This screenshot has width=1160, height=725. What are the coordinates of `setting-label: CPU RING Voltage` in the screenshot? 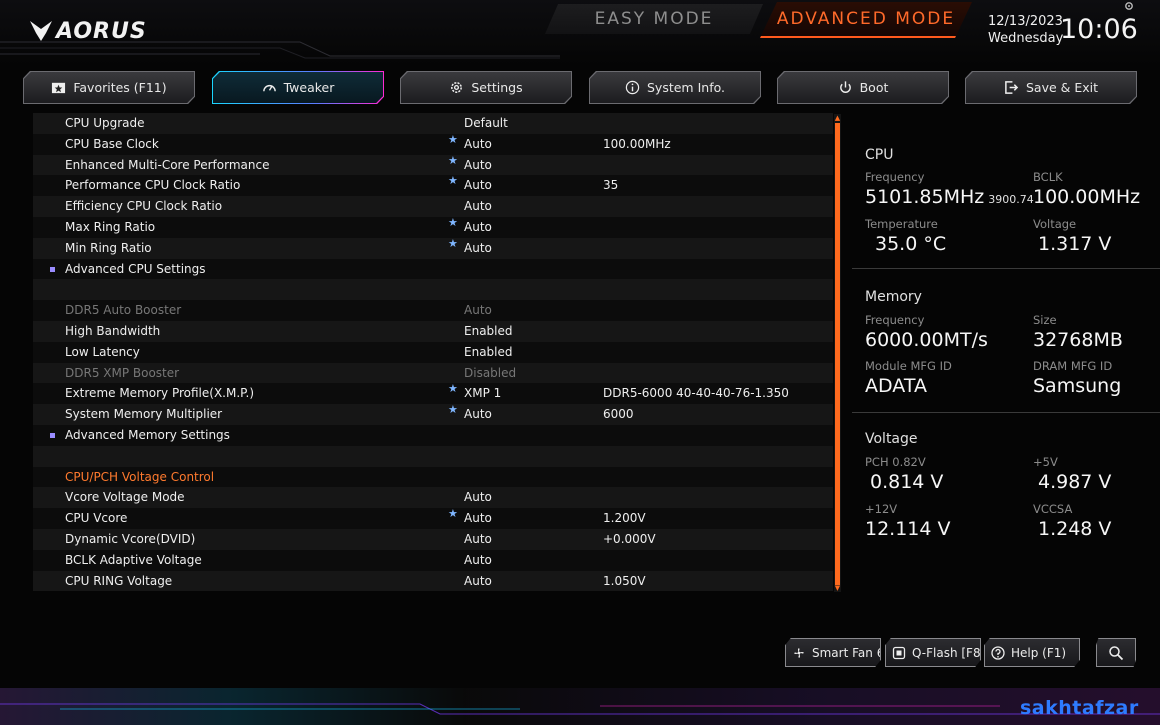 It's located at (119, 580).